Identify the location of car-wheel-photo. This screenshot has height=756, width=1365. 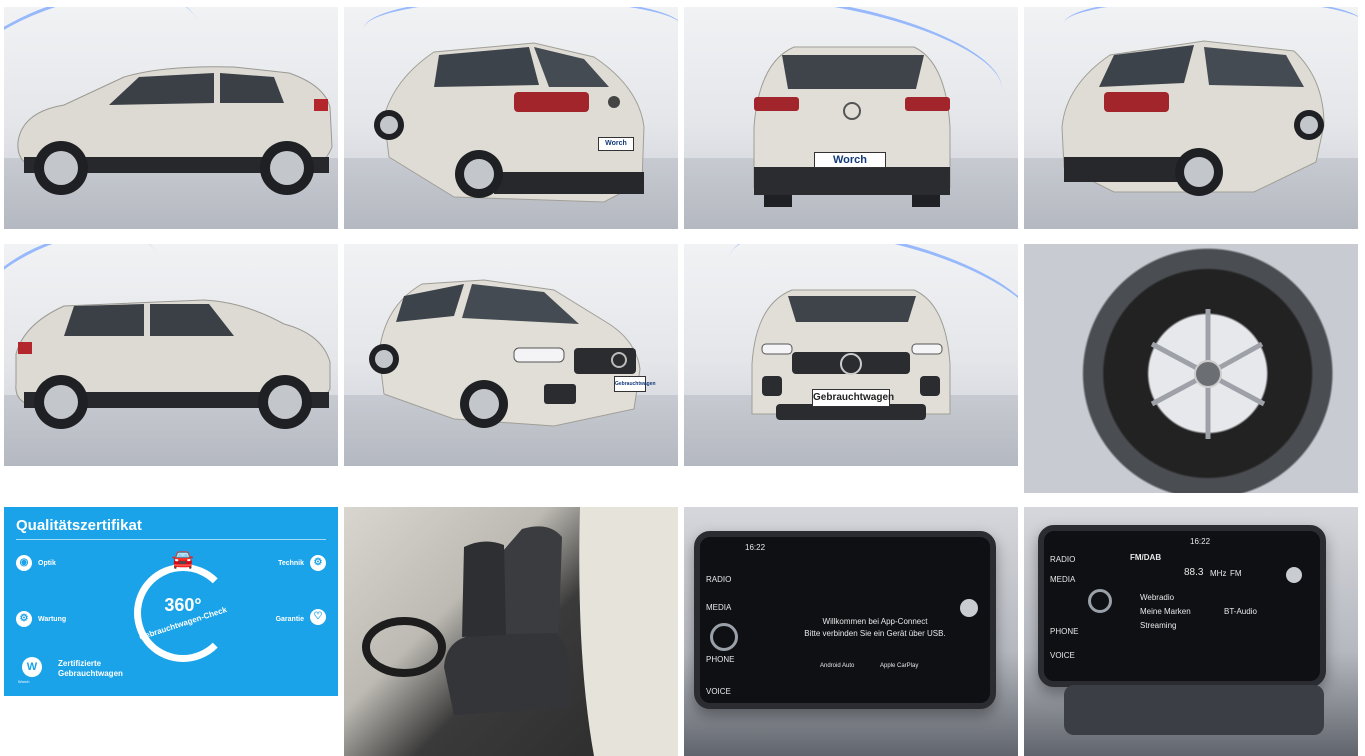
(1191, 368).